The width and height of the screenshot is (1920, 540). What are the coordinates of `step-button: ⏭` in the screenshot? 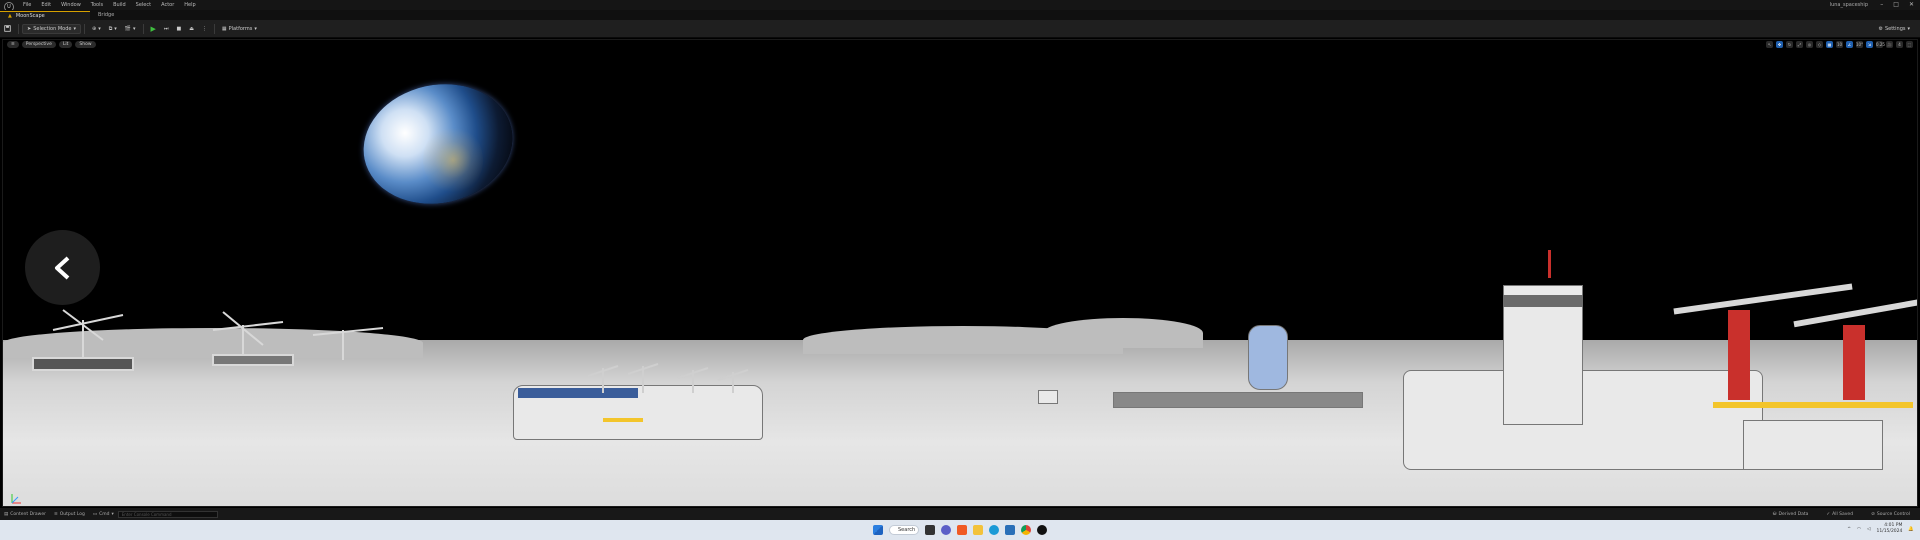 It's located at (166, 29).